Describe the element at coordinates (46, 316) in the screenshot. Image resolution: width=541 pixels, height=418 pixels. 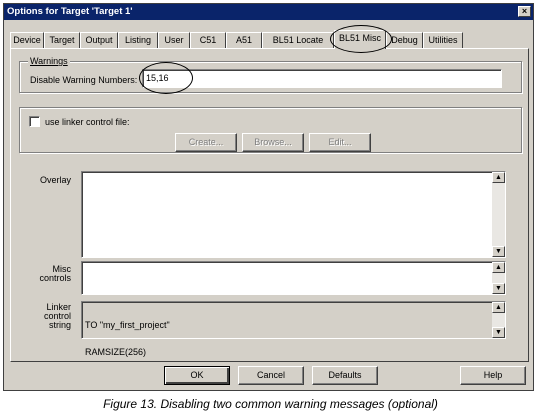
I see `linker-control-string-label: Linker control string` at that location.